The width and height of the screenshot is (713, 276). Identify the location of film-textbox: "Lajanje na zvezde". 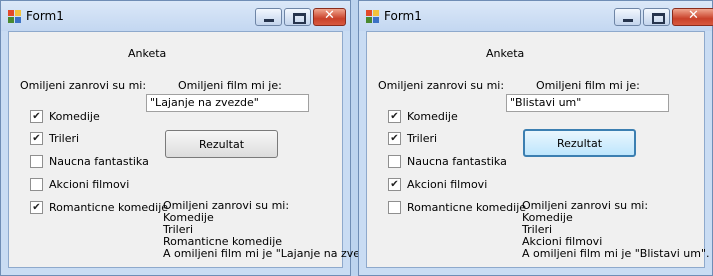
(227, 103).